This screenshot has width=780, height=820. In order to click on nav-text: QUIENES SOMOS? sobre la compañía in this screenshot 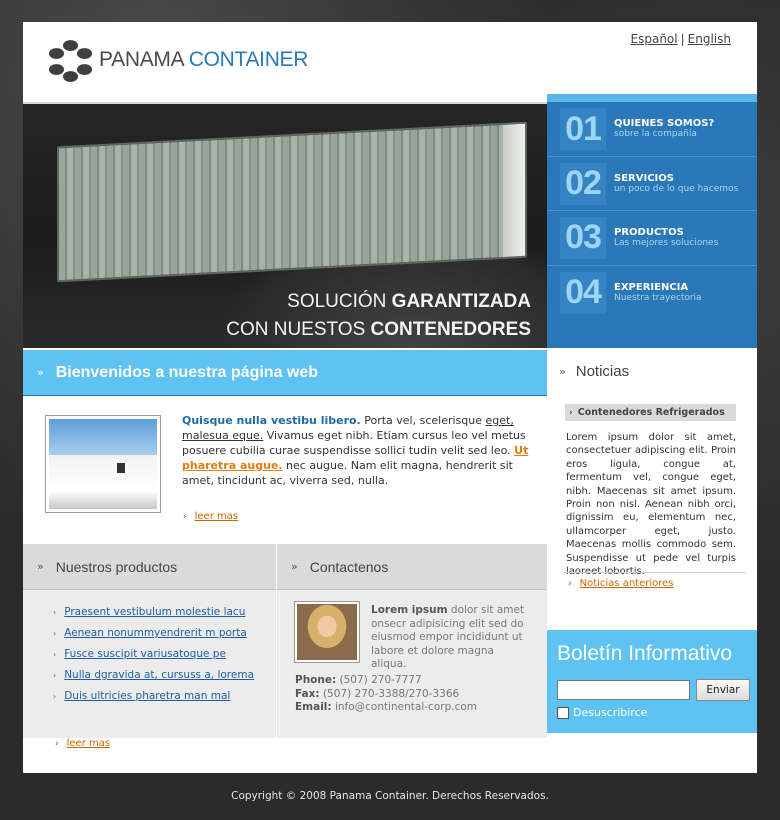, I will do `click(664, 129)`.